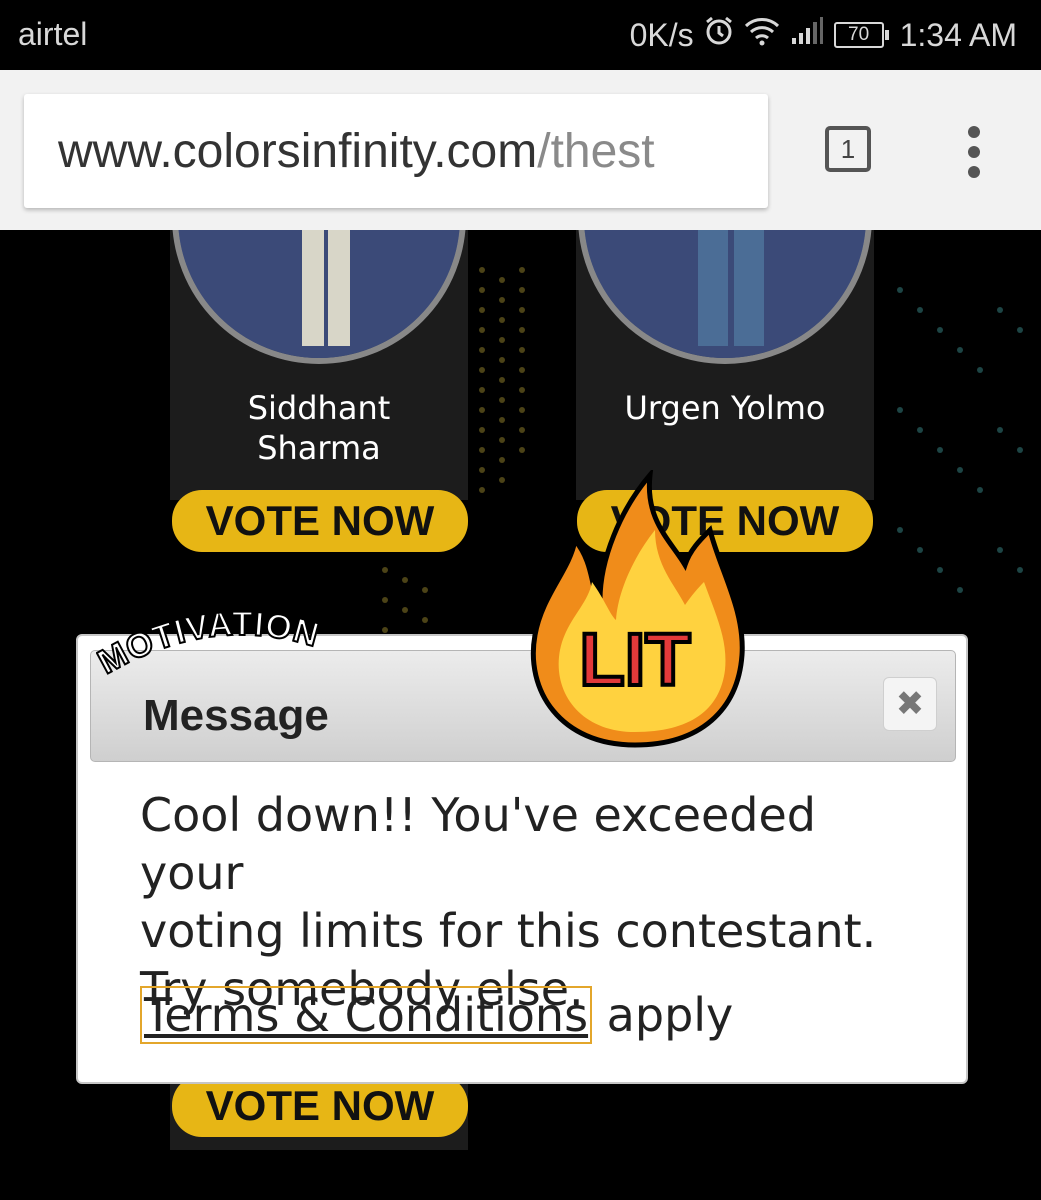 The height and width of the screenshot is (1200, 1041). Describe the element at coordinates (762, 35) in the screenshot. I see `wifi-icon` at that location.